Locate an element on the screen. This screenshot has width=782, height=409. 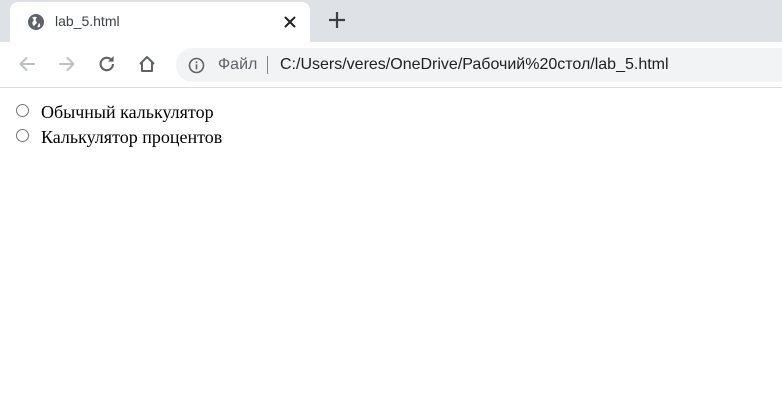
radio-label: Обычный калькулятор is located at coordinates (127, 112).